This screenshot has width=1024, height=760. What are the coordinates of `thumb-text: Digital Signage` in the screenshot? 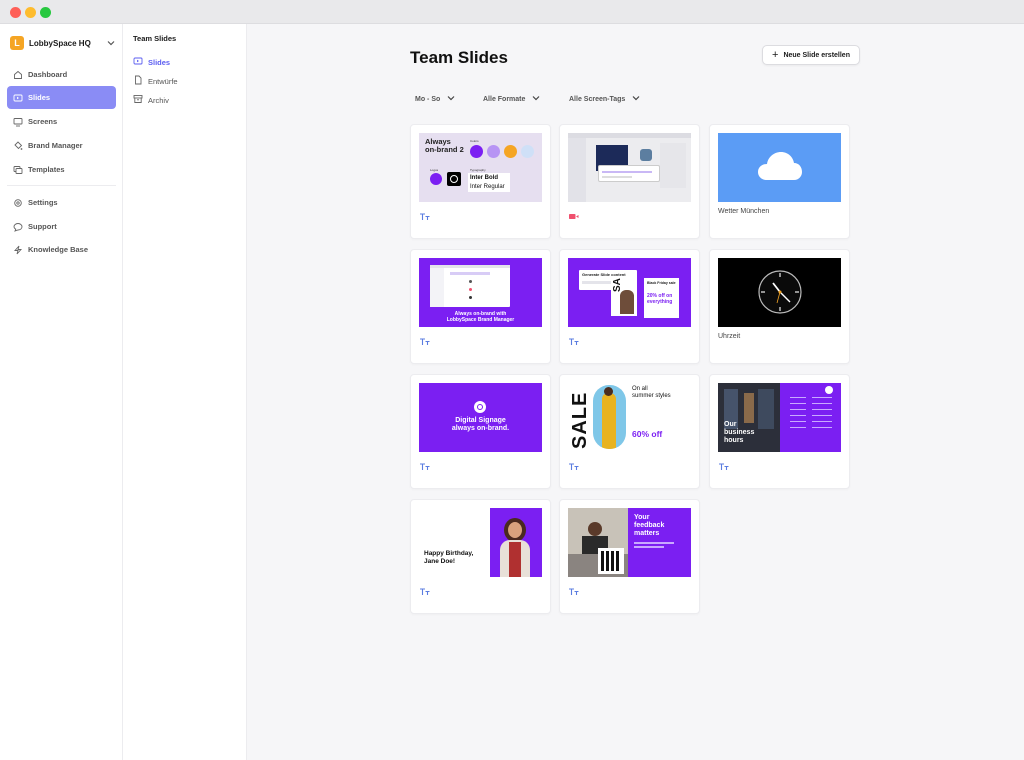 It's located at (480, 420).